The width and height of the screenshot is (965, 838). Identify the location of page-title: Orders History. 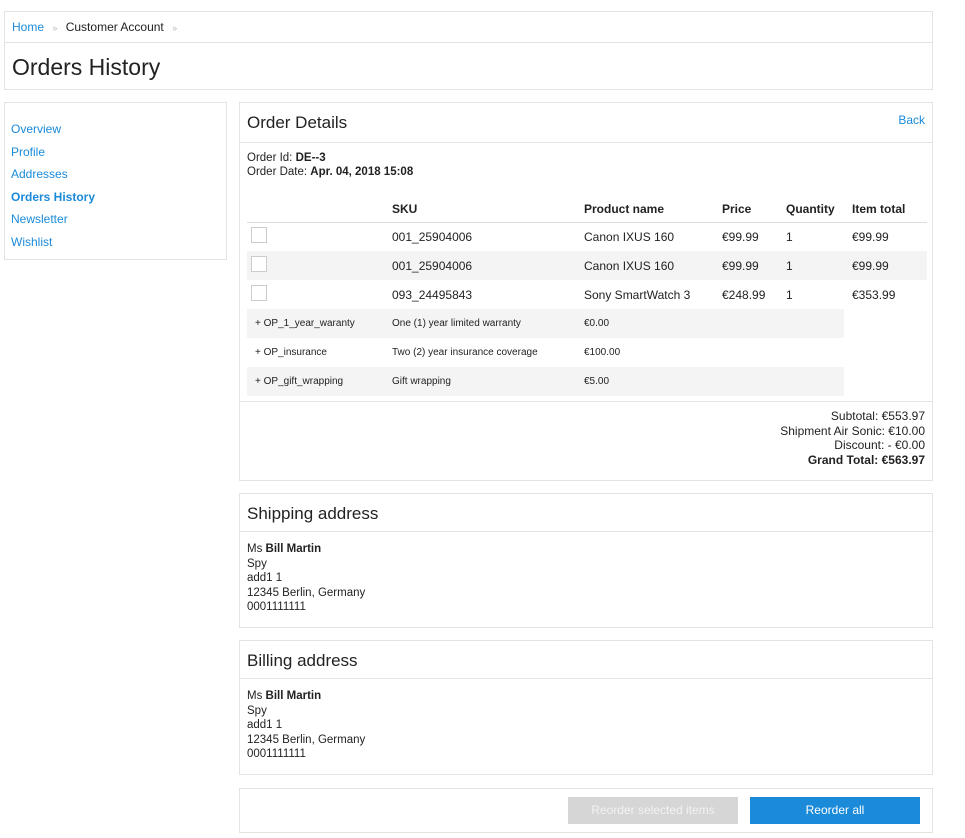
(86, 67).